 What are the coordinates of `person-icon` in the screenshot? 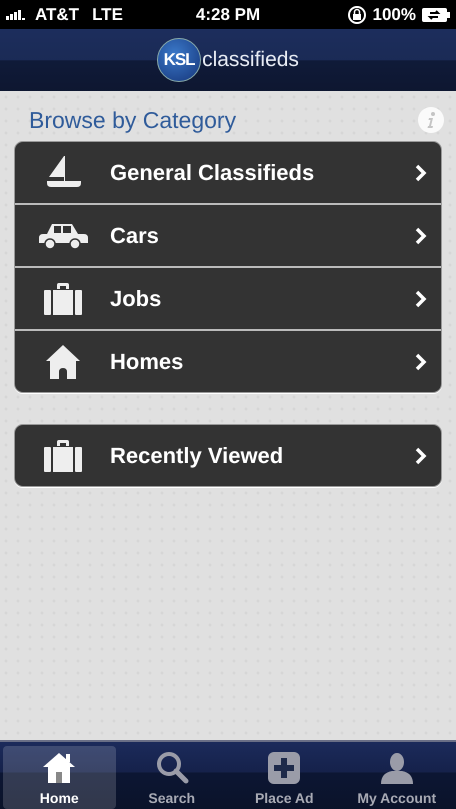 It's located at (396, 768).